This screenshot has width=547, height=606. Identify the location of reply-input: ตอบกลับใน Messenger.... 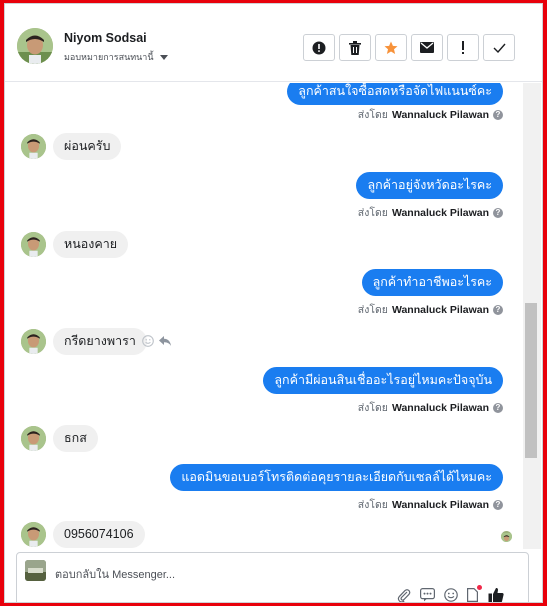
(115, 574).